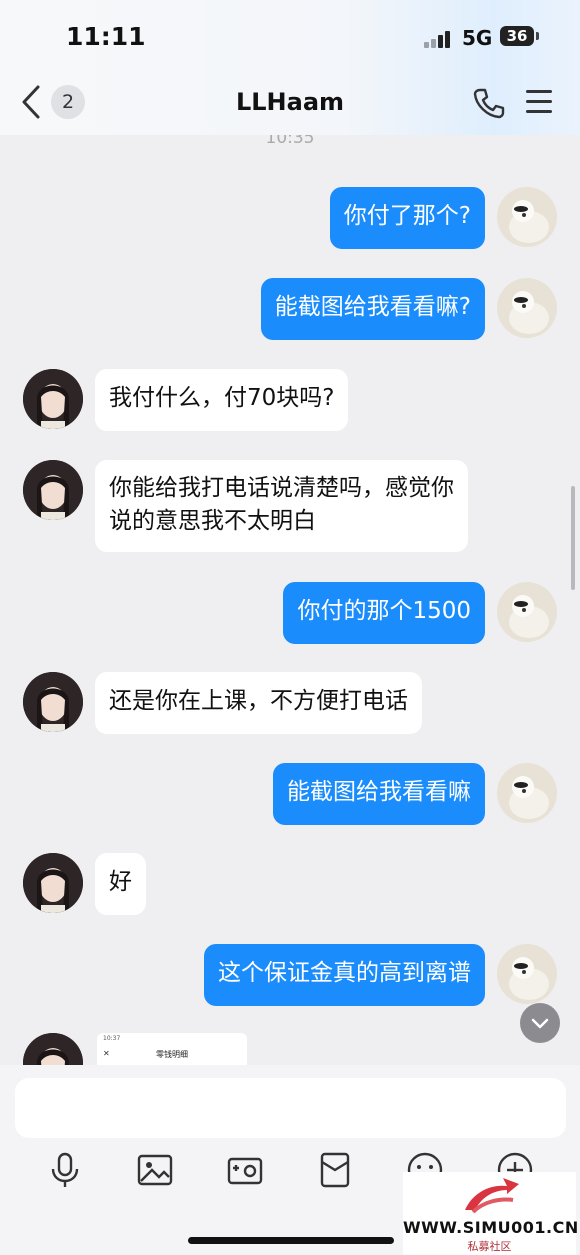 This screenshot has height=1255, width=580. Describe the element at coordinates (335, 1170) in the screenshot. I see `red-packet-icon` at that location.